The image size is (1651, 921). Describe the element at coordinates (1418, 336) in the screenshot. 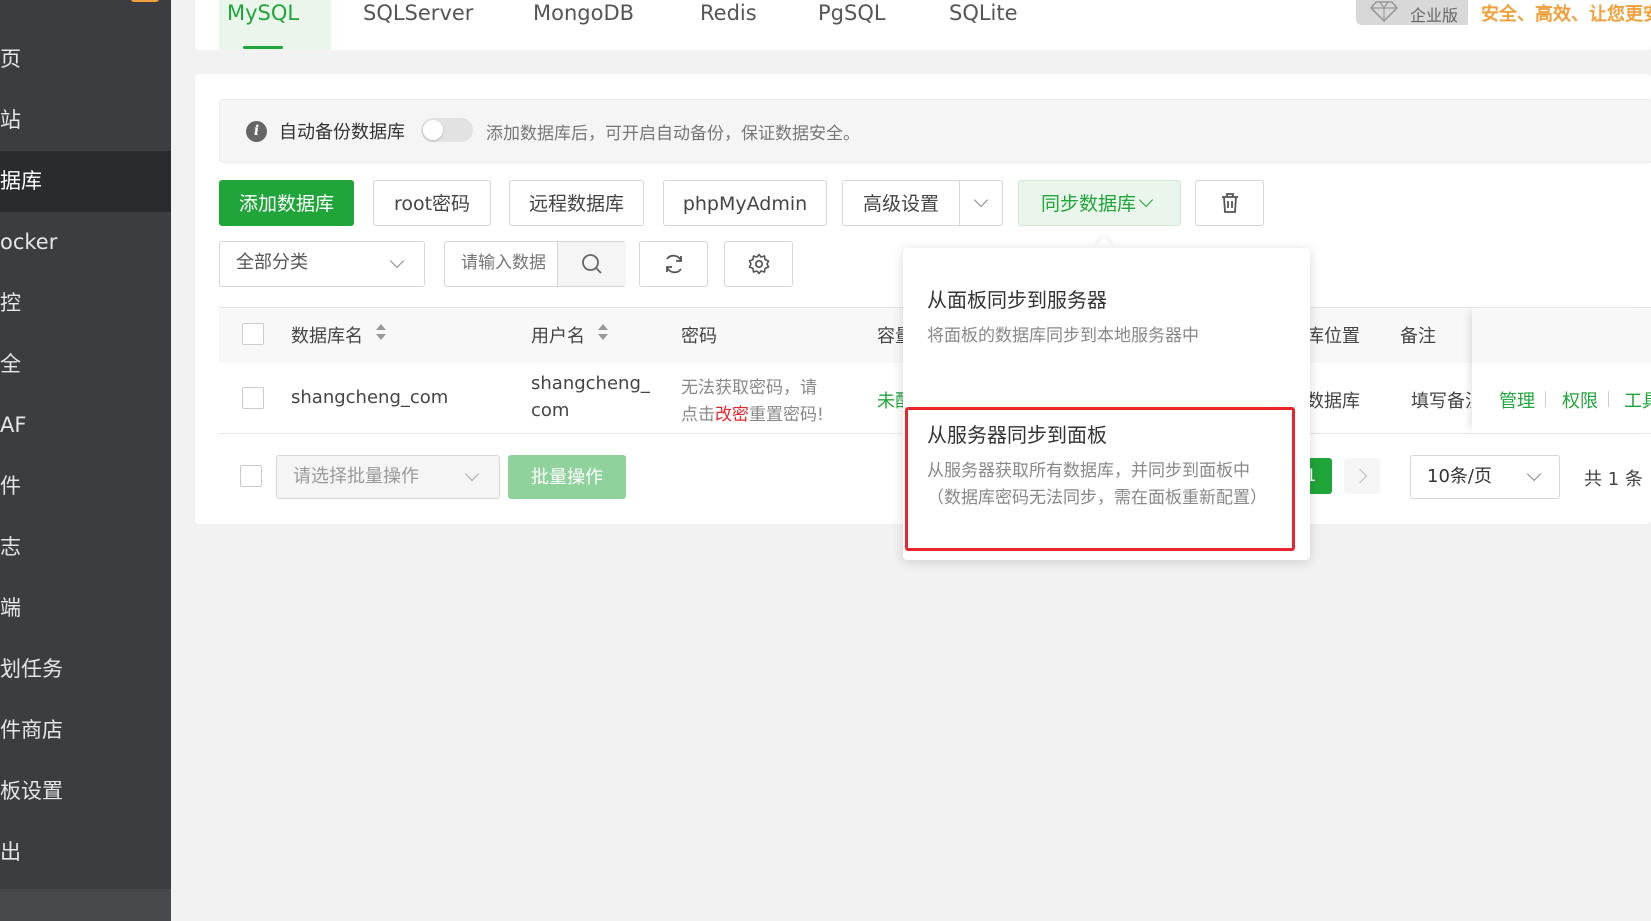

I see `header-note: 备注` at that location.